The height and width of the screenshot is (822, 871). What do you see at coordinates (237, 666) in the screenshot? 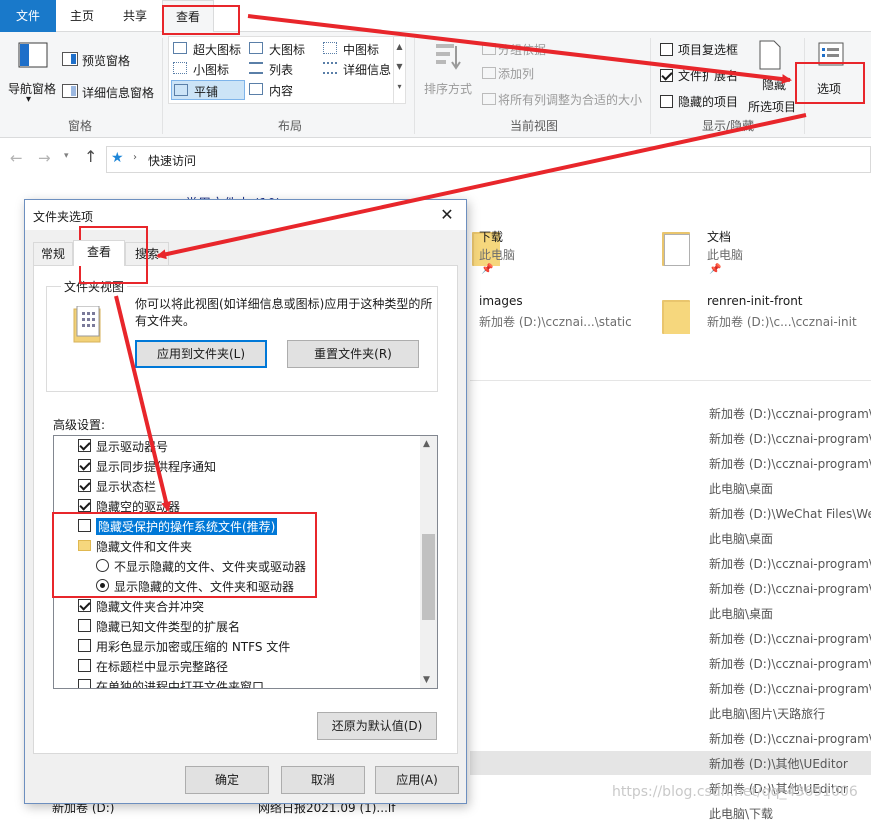
I see `advanced-setting-row: 在标题栏中显示完整路径` at bounding box center [237, 666].